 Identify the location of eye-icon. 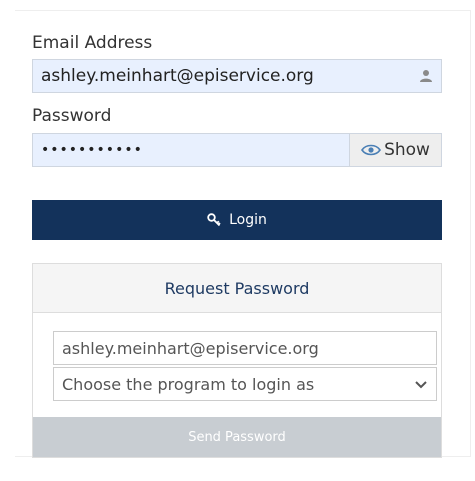
(371, 150).